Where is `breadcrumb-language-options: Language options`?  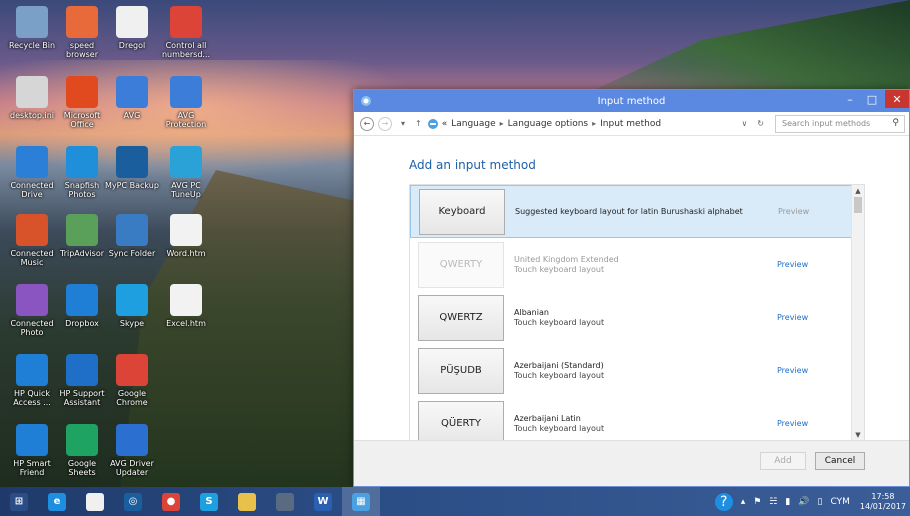 breadcrumb-language-options: Language options is located at coordinates (548, 124).